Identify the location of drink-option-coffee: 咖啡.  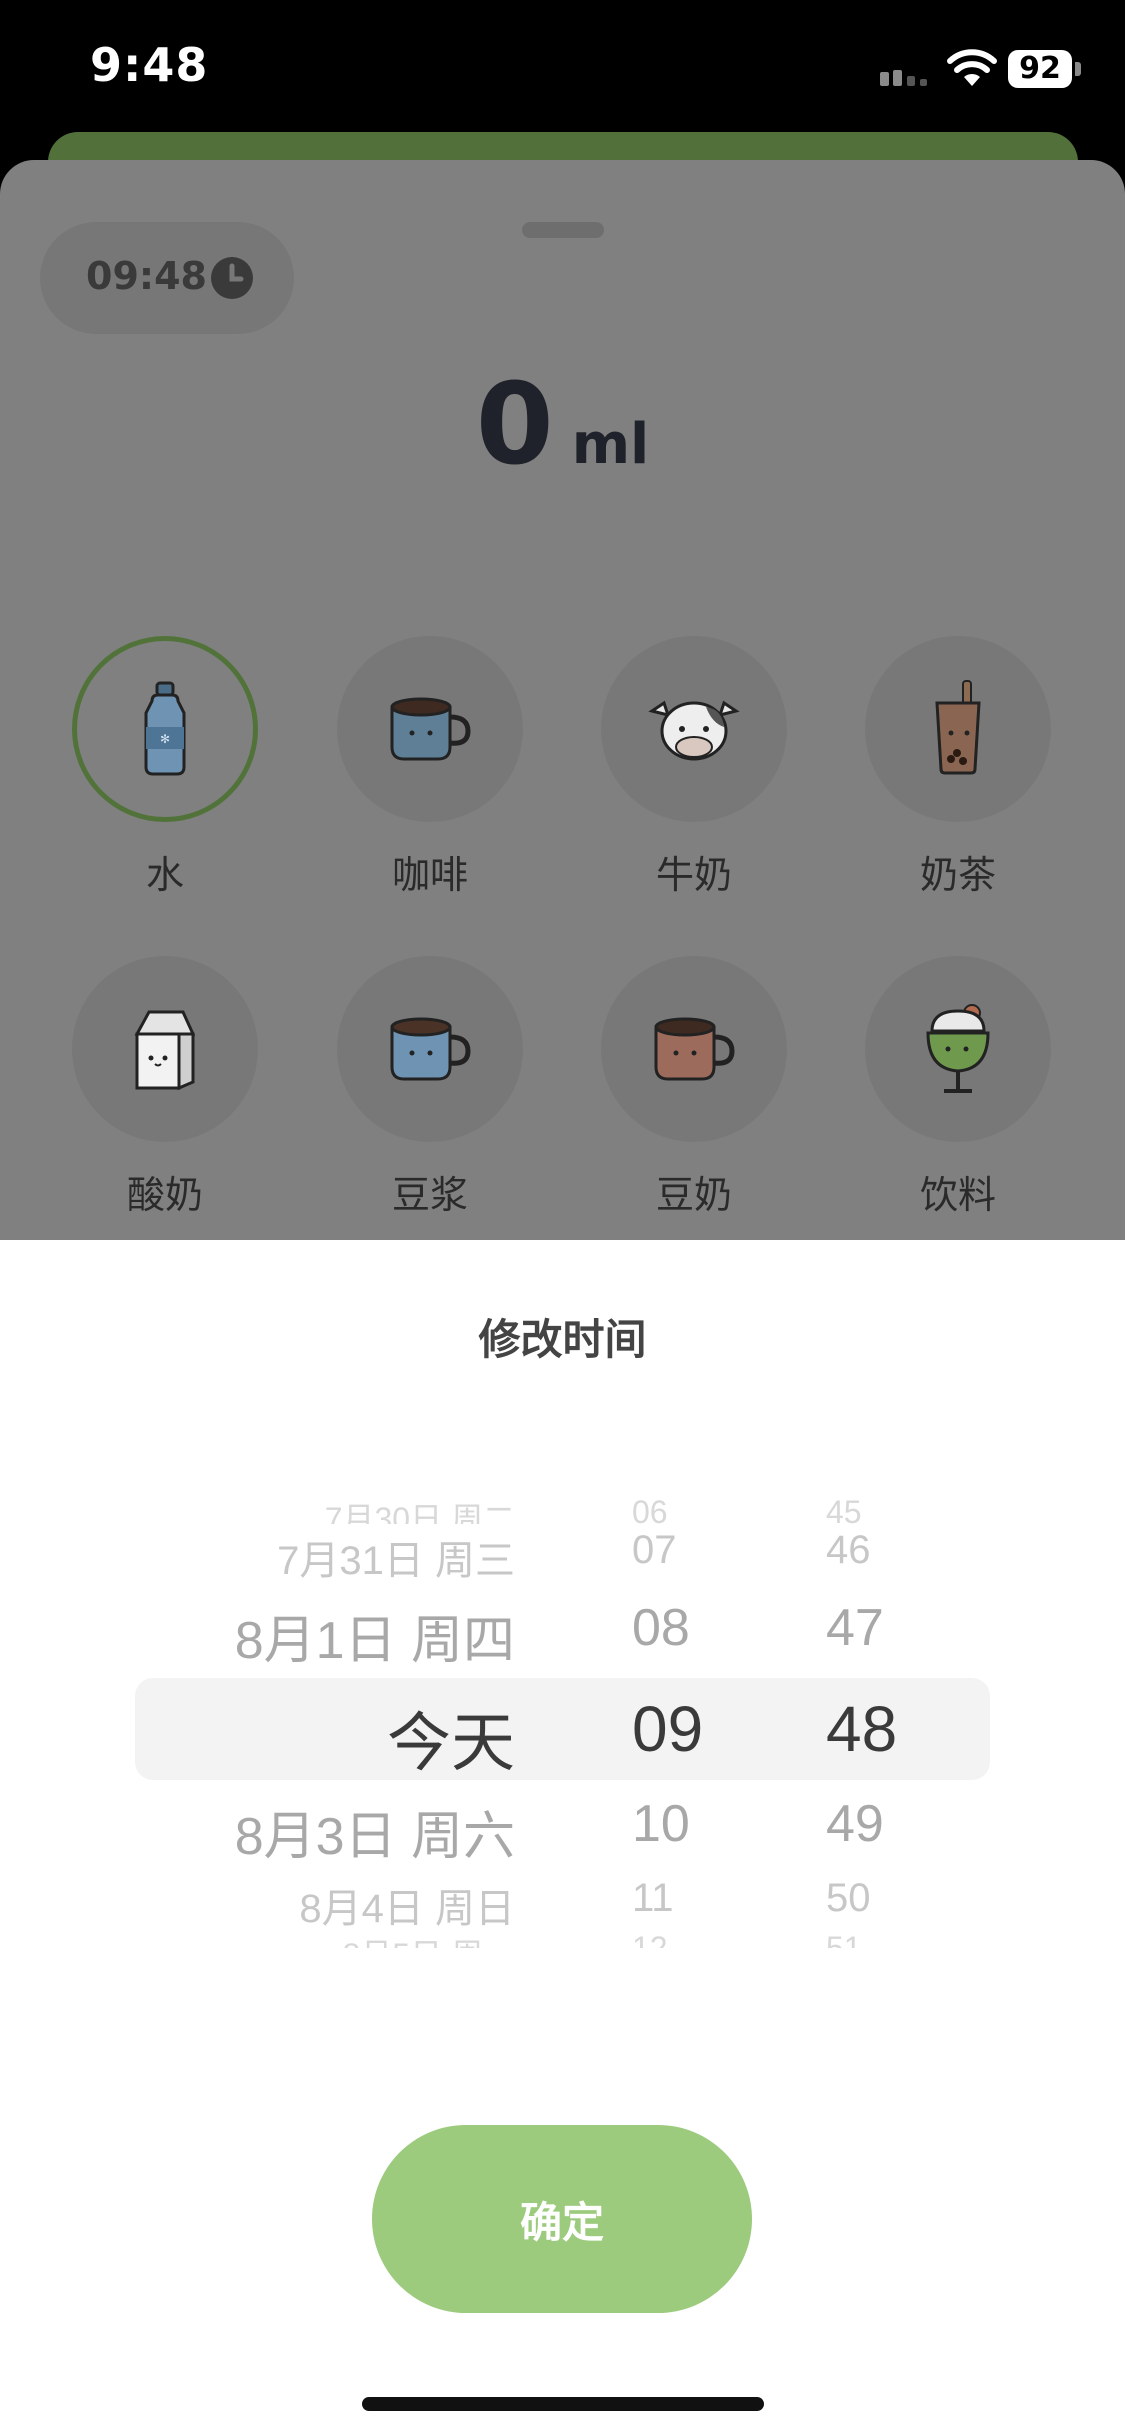
(430, 786).